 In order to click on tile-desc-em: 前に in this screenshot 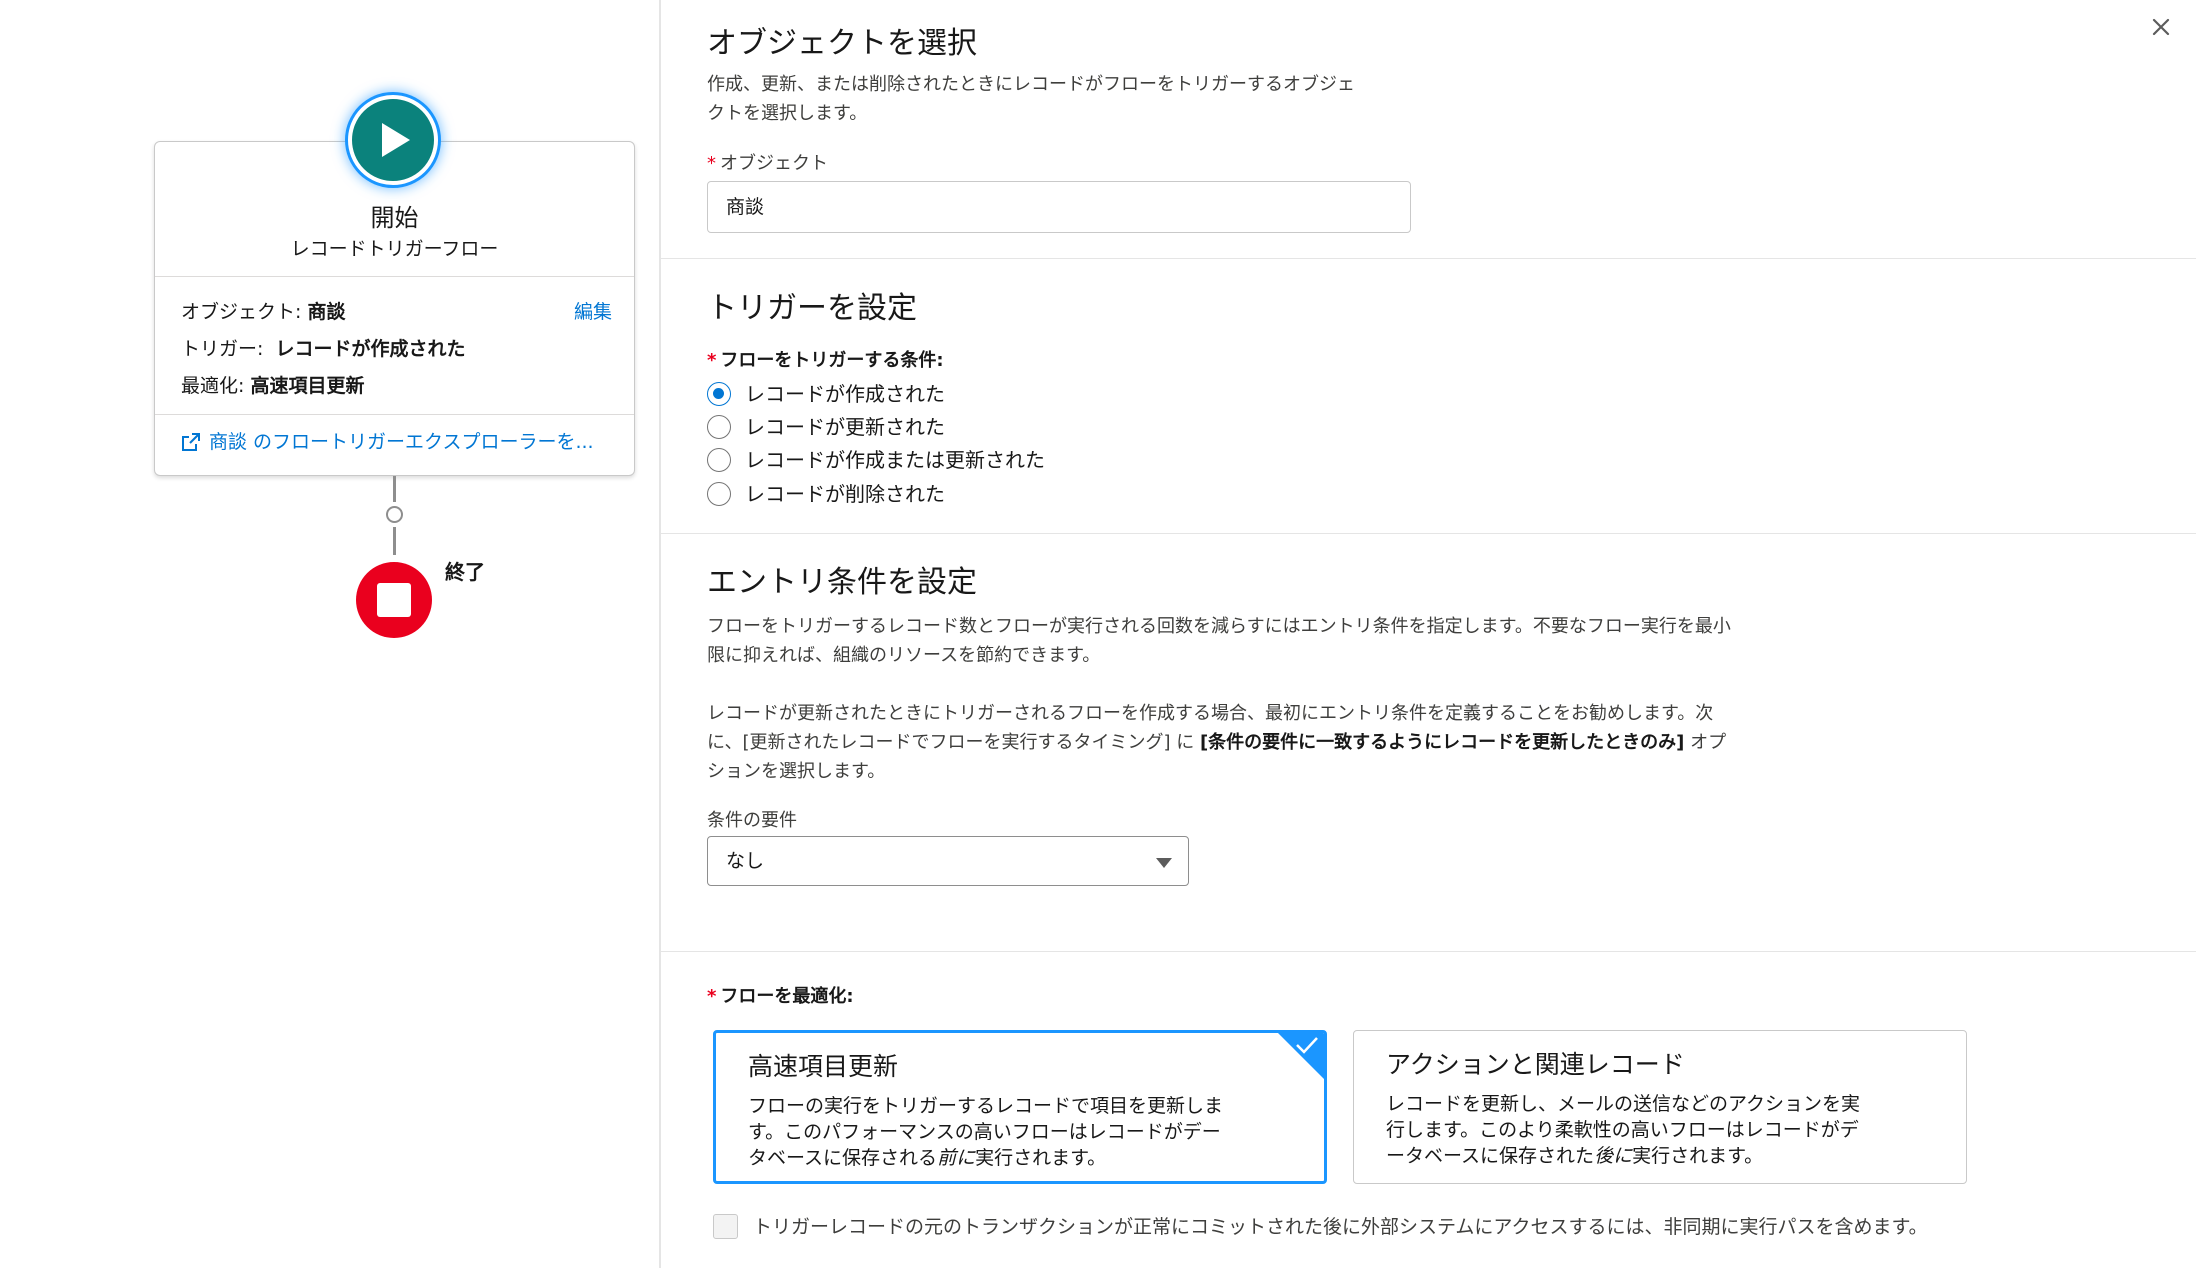, I will do `click(956, 1158)`.